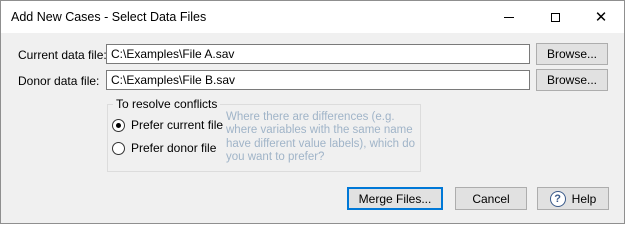  What do you see at coordinates (557, 198) in the screenshot?
I see `help-icon: ?` at bounding box center [557, 198].